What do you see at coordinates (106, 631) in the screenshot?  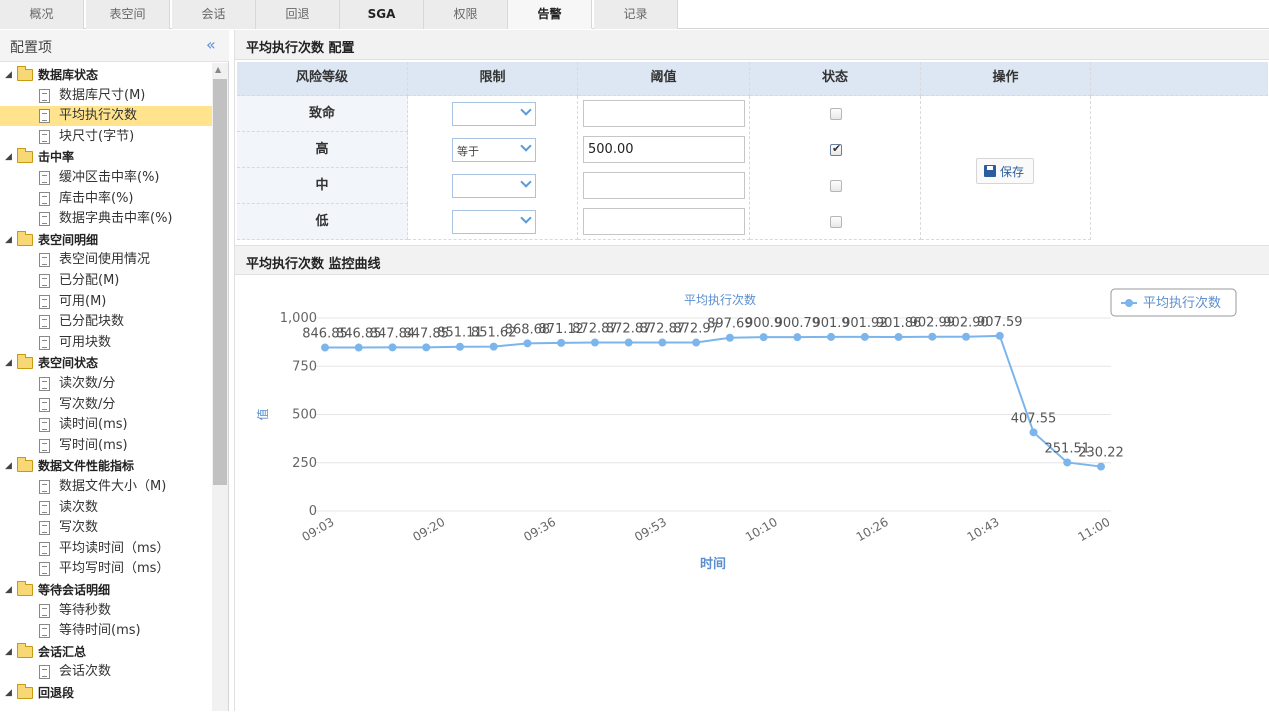 I see `tree-item: 等待时间(ms)` at bounding box center [106, 631].